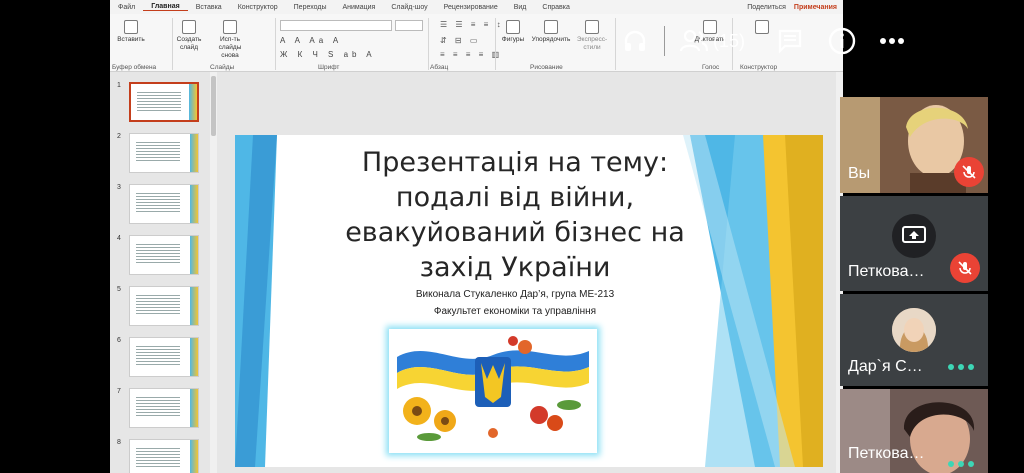 The width and height of the screenshot is (1024, 473). I want to click on comments-button: Примечания, so click(815, 7).